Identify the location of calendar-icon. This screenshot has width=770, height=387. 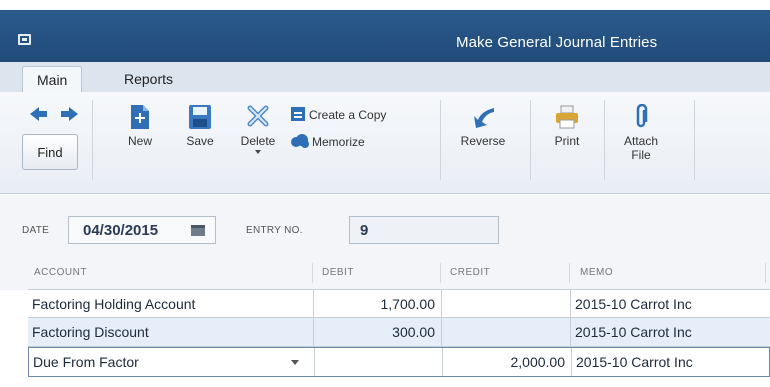
(198, 230).